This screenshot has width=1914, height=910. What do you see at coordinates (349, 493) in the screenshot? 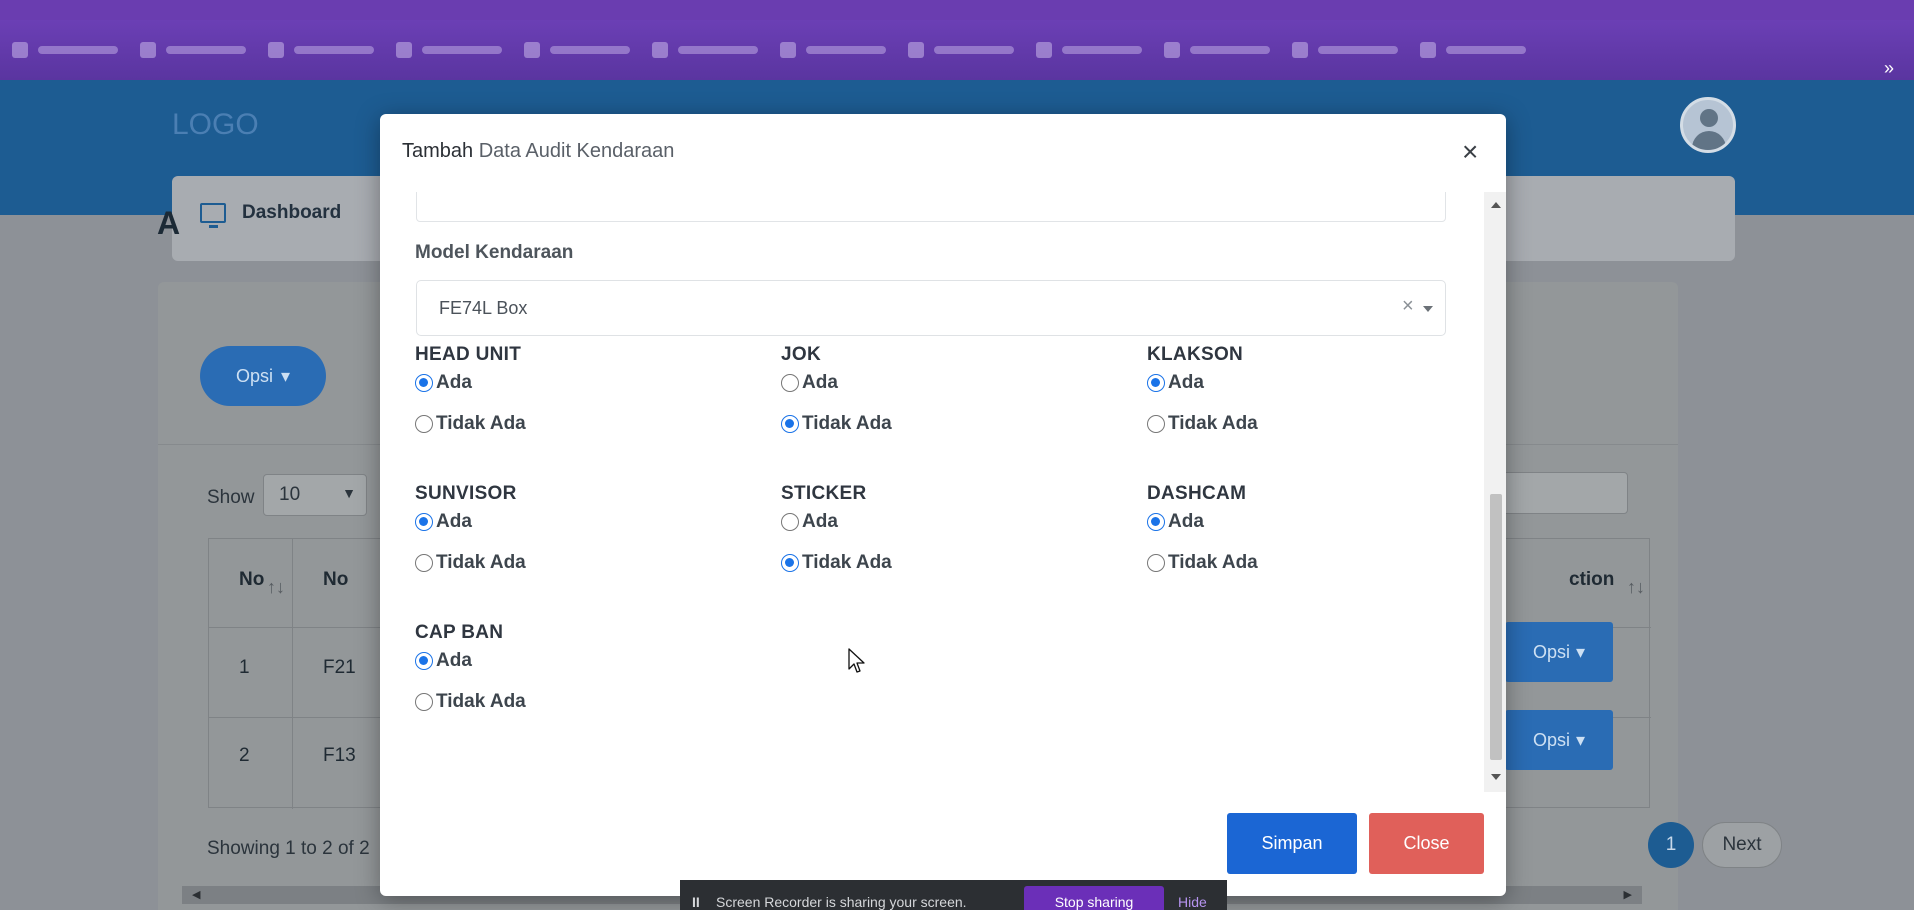
I see `chevron-down-icon: ▼` at bounding box center [349, 493].